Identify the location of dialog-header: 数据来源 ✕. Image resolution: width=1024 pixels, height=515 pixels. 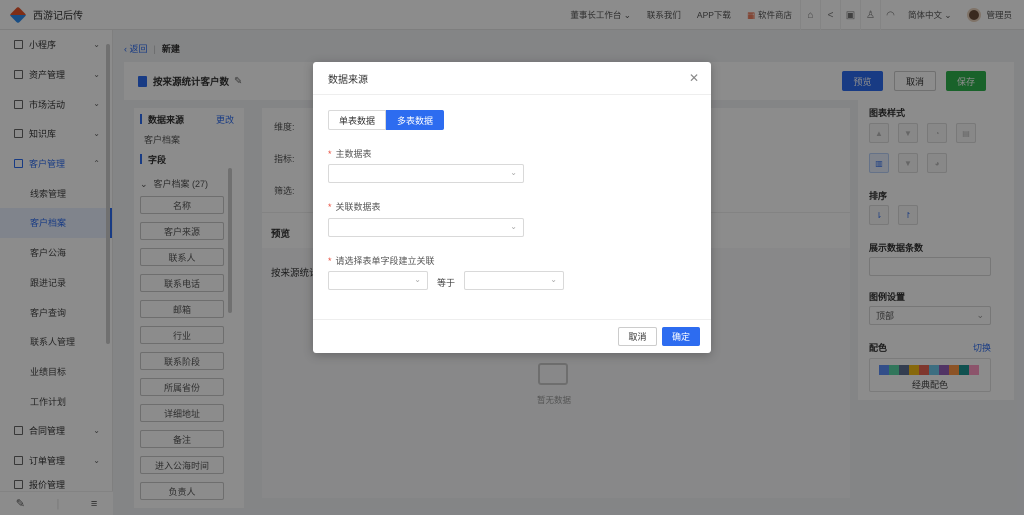
(512, 78).